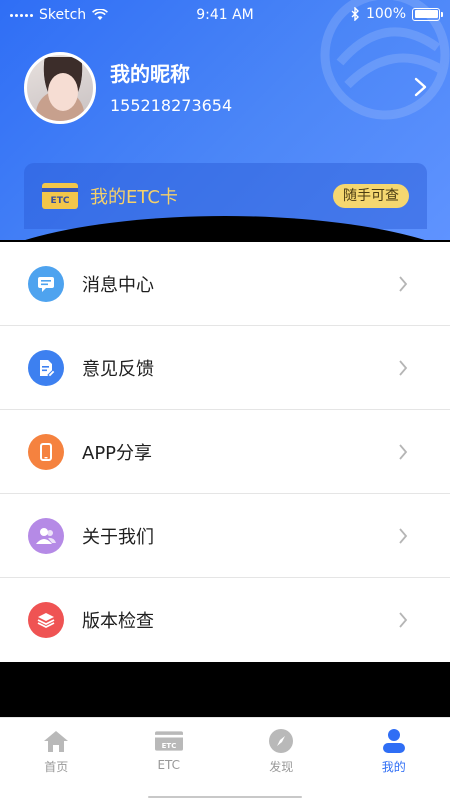 The image size is (450, 800). What do you see at coordinates (118, 369) in the screenshot?
I see `menu-item-label: 意见反馈` at bounding box center [118, 369].